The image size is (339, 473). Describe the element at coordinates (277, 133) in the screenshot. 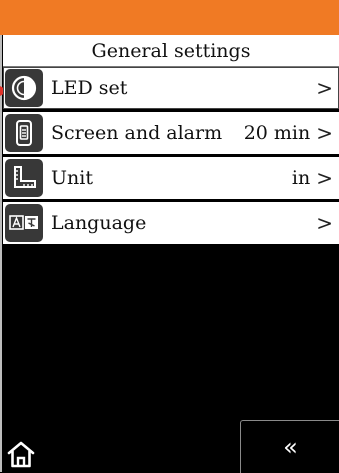

I see `menu-item-value: 20 min` at that location.